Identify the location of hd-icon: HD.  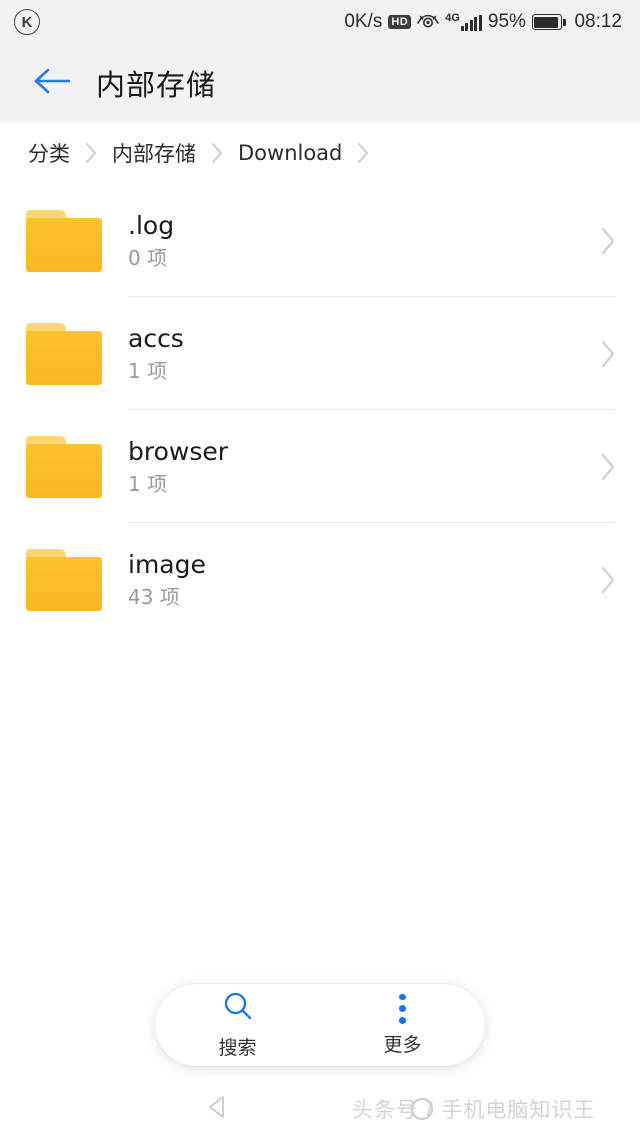
(400, 22).